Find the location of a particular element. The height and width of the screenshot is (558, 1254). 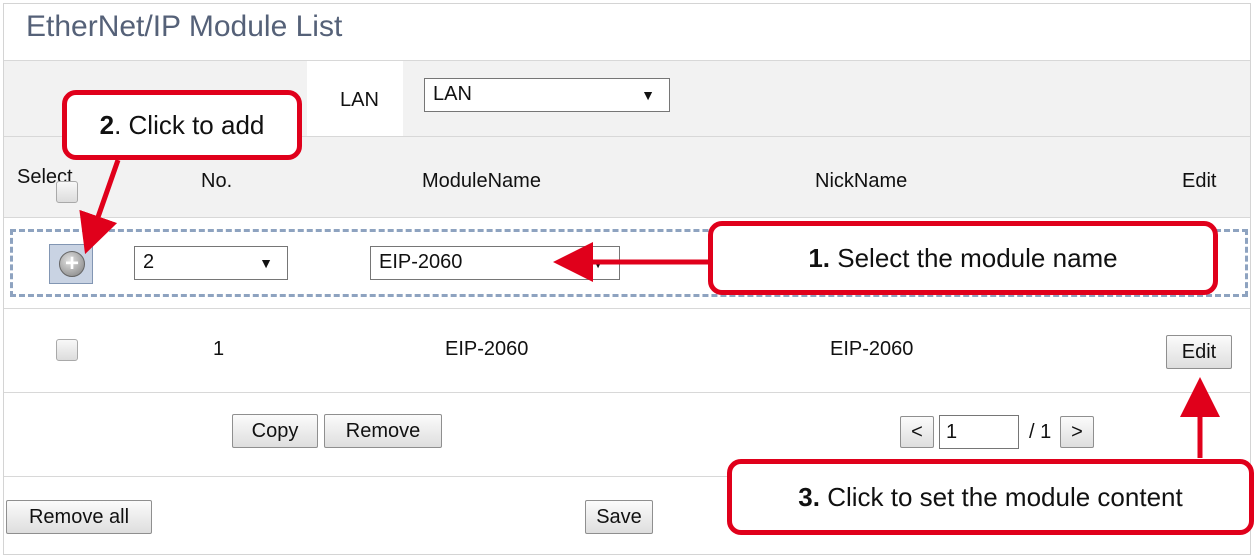

callout-step1: 1. Select the module name is located at coordinates (963, 258).